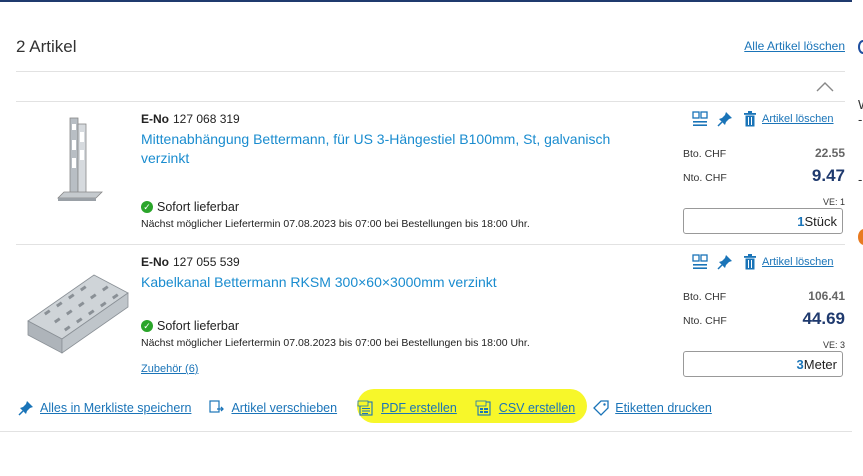 The width and height of the screenshot is (863, 476). I want to click on tag-icon, so click(601, 408).